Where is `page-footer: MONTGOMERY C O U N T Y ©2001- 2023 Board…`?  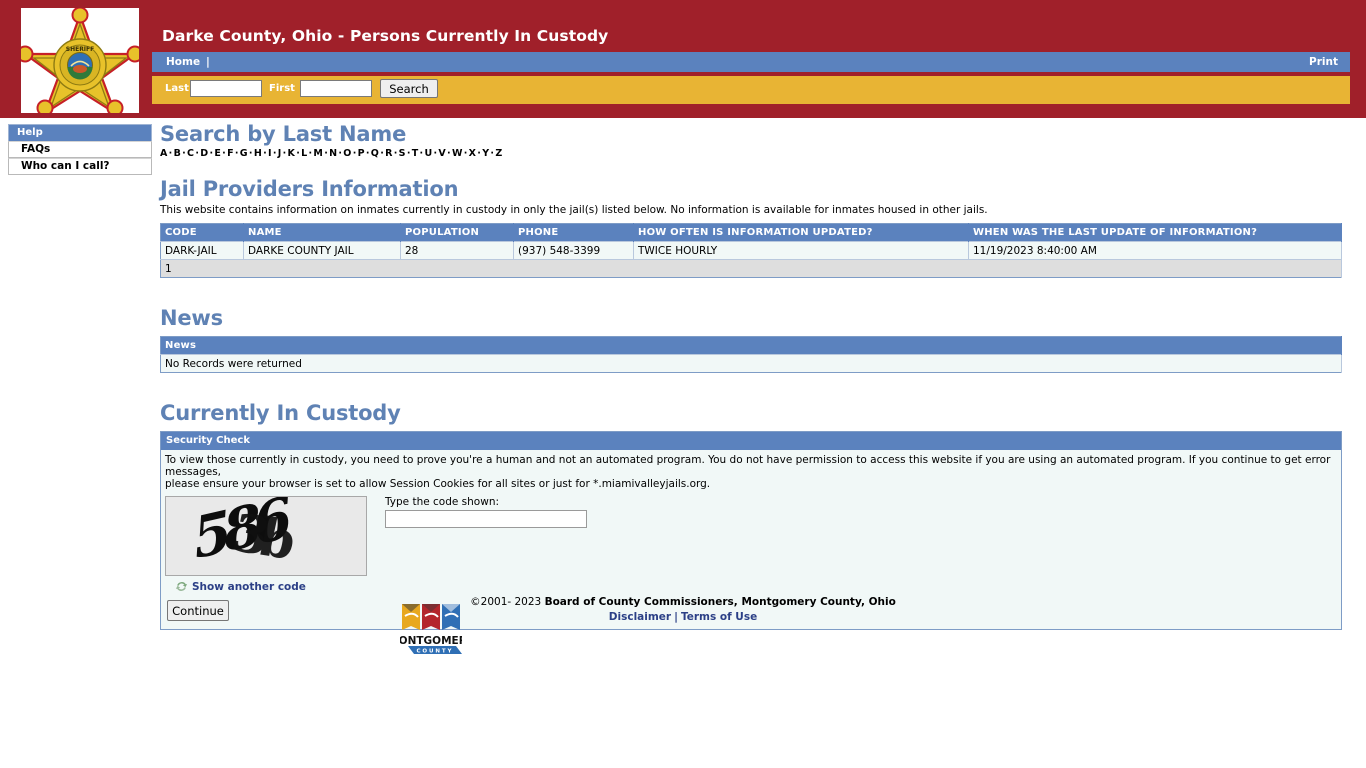 page-footer: MONTGOMERY C O U N T Y ©2001- 2023 Board… is located at coordinates (683, 625).